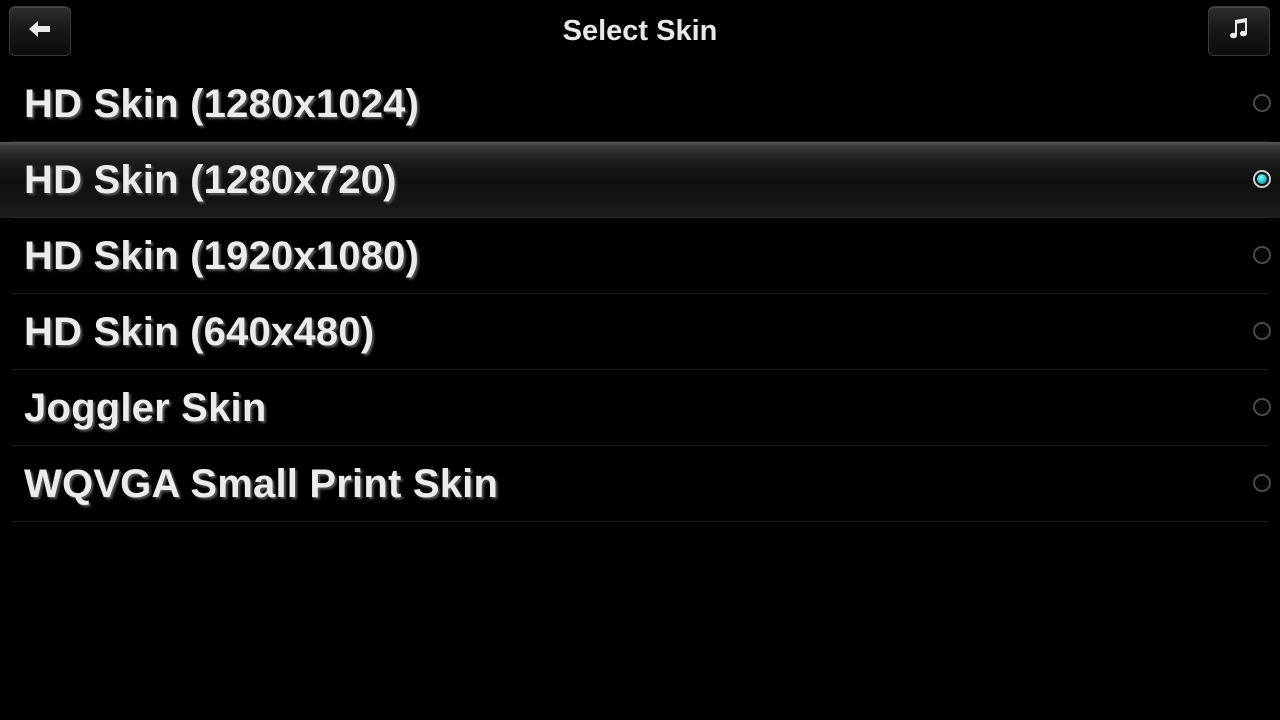 The image size is (1280, 720). I want to click on page-title: Select Skin, so click(640, 31).